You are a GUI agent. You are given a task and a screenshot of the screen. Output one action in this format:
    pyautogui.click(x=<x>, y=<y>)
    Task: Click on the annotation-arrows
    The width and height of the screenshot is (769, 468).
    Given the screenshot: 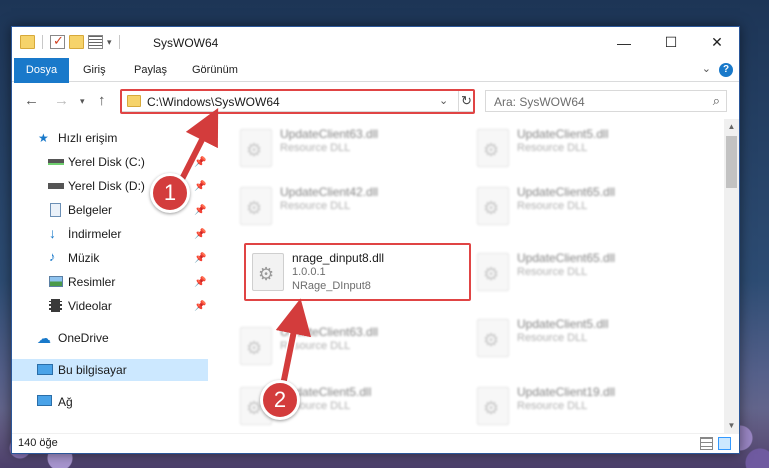 What is the action you would take?
    pyautogui.click(x=243, y=248)
    